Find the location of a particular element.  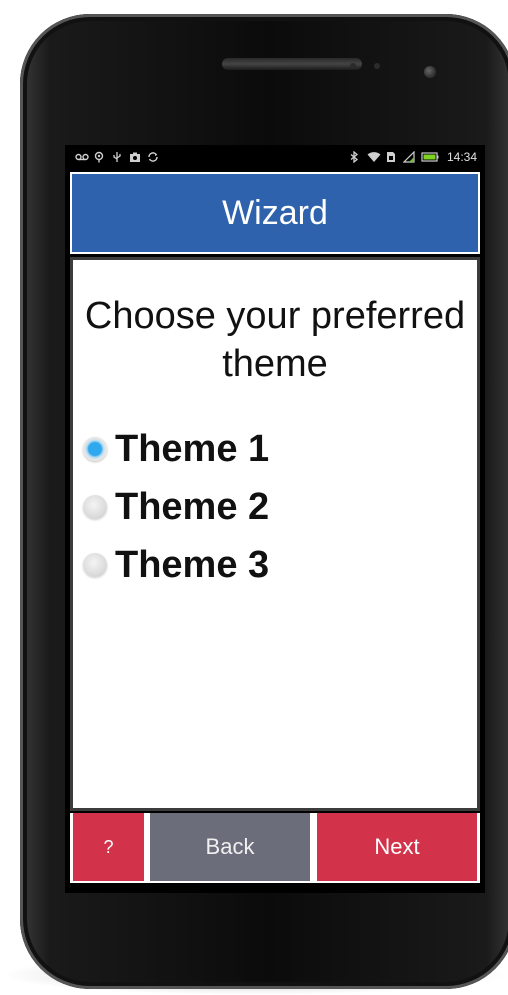

theme-option-label: Theme 3 is located at coordinates (192, 564).